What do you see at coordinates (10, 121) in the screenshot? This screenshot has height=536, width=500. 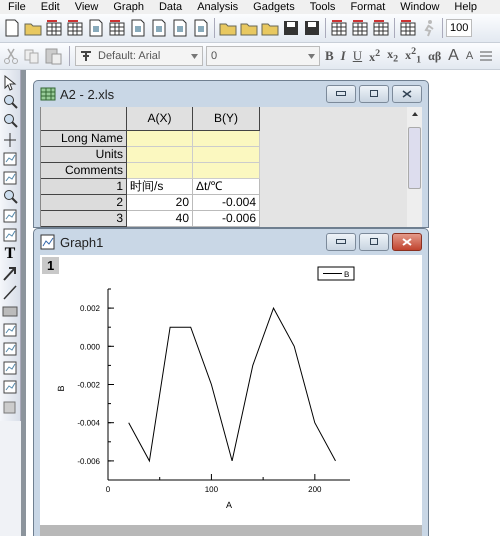 I see `zoom-out-icon` at bounding box center [10, 121].